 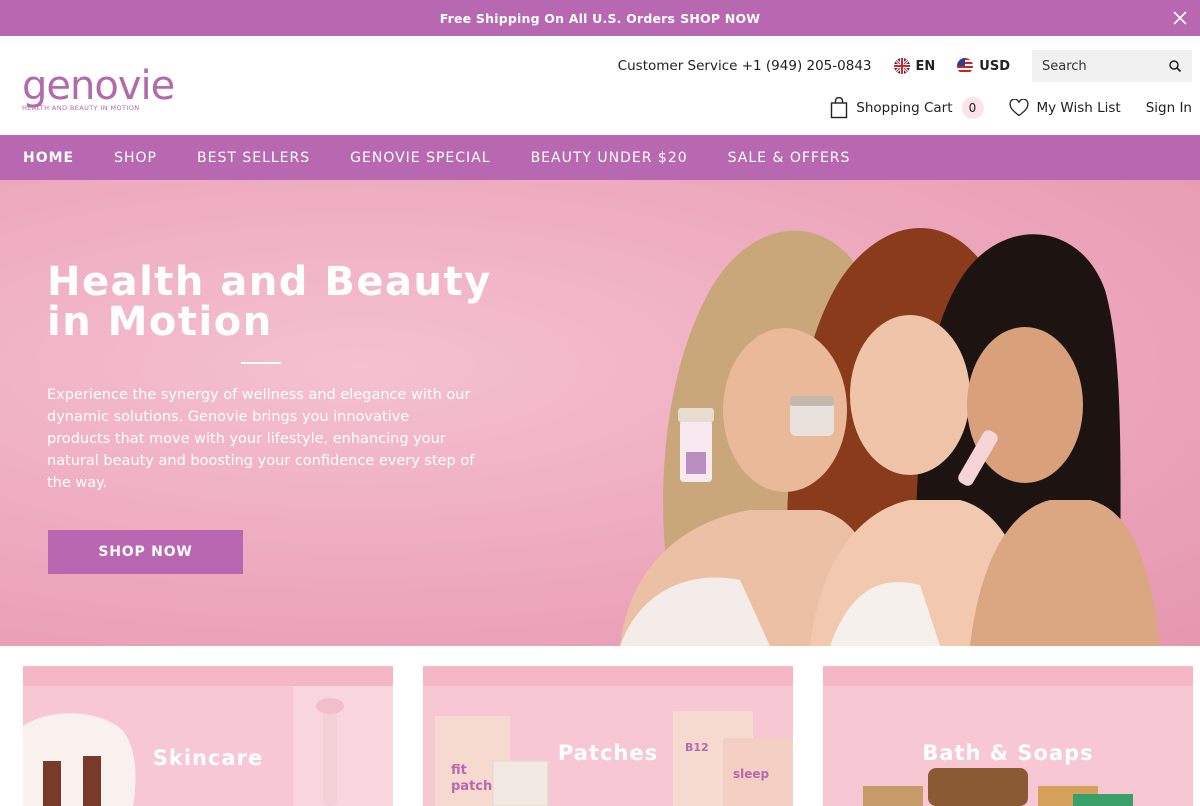 What do you see at coordinates (1175, 66) in the screenshot?
I see `search-icon` at bounding box center [1175, 66].